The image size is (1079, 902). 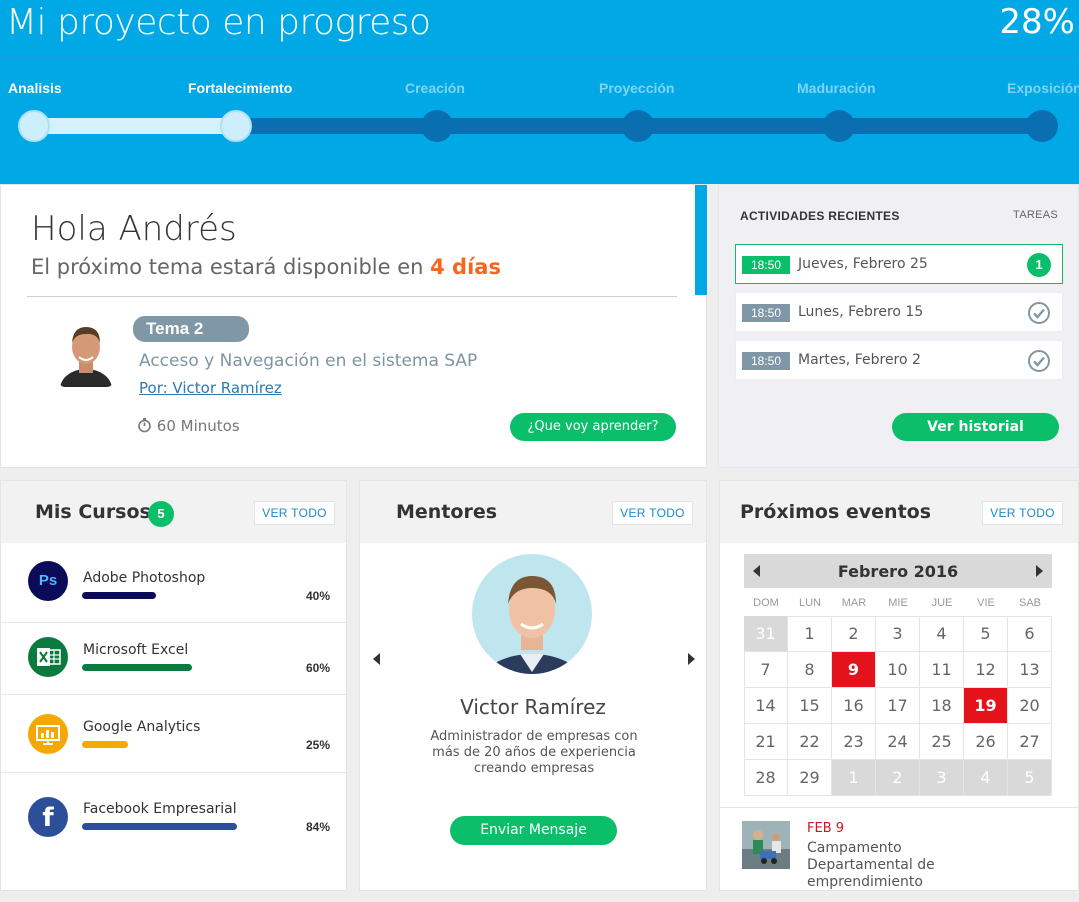 I want to click on header-divider, so click(x=539, y=58).